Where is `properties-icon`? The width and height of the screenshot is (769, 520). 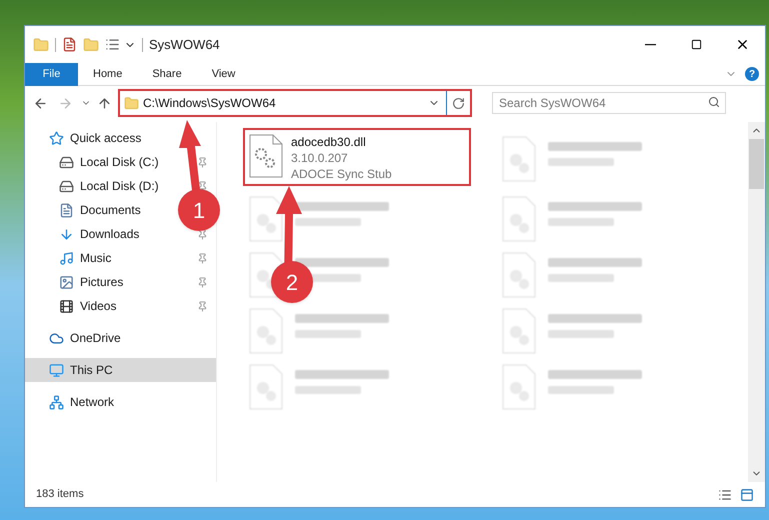 properties-icon is located at coordinates (69, 44).